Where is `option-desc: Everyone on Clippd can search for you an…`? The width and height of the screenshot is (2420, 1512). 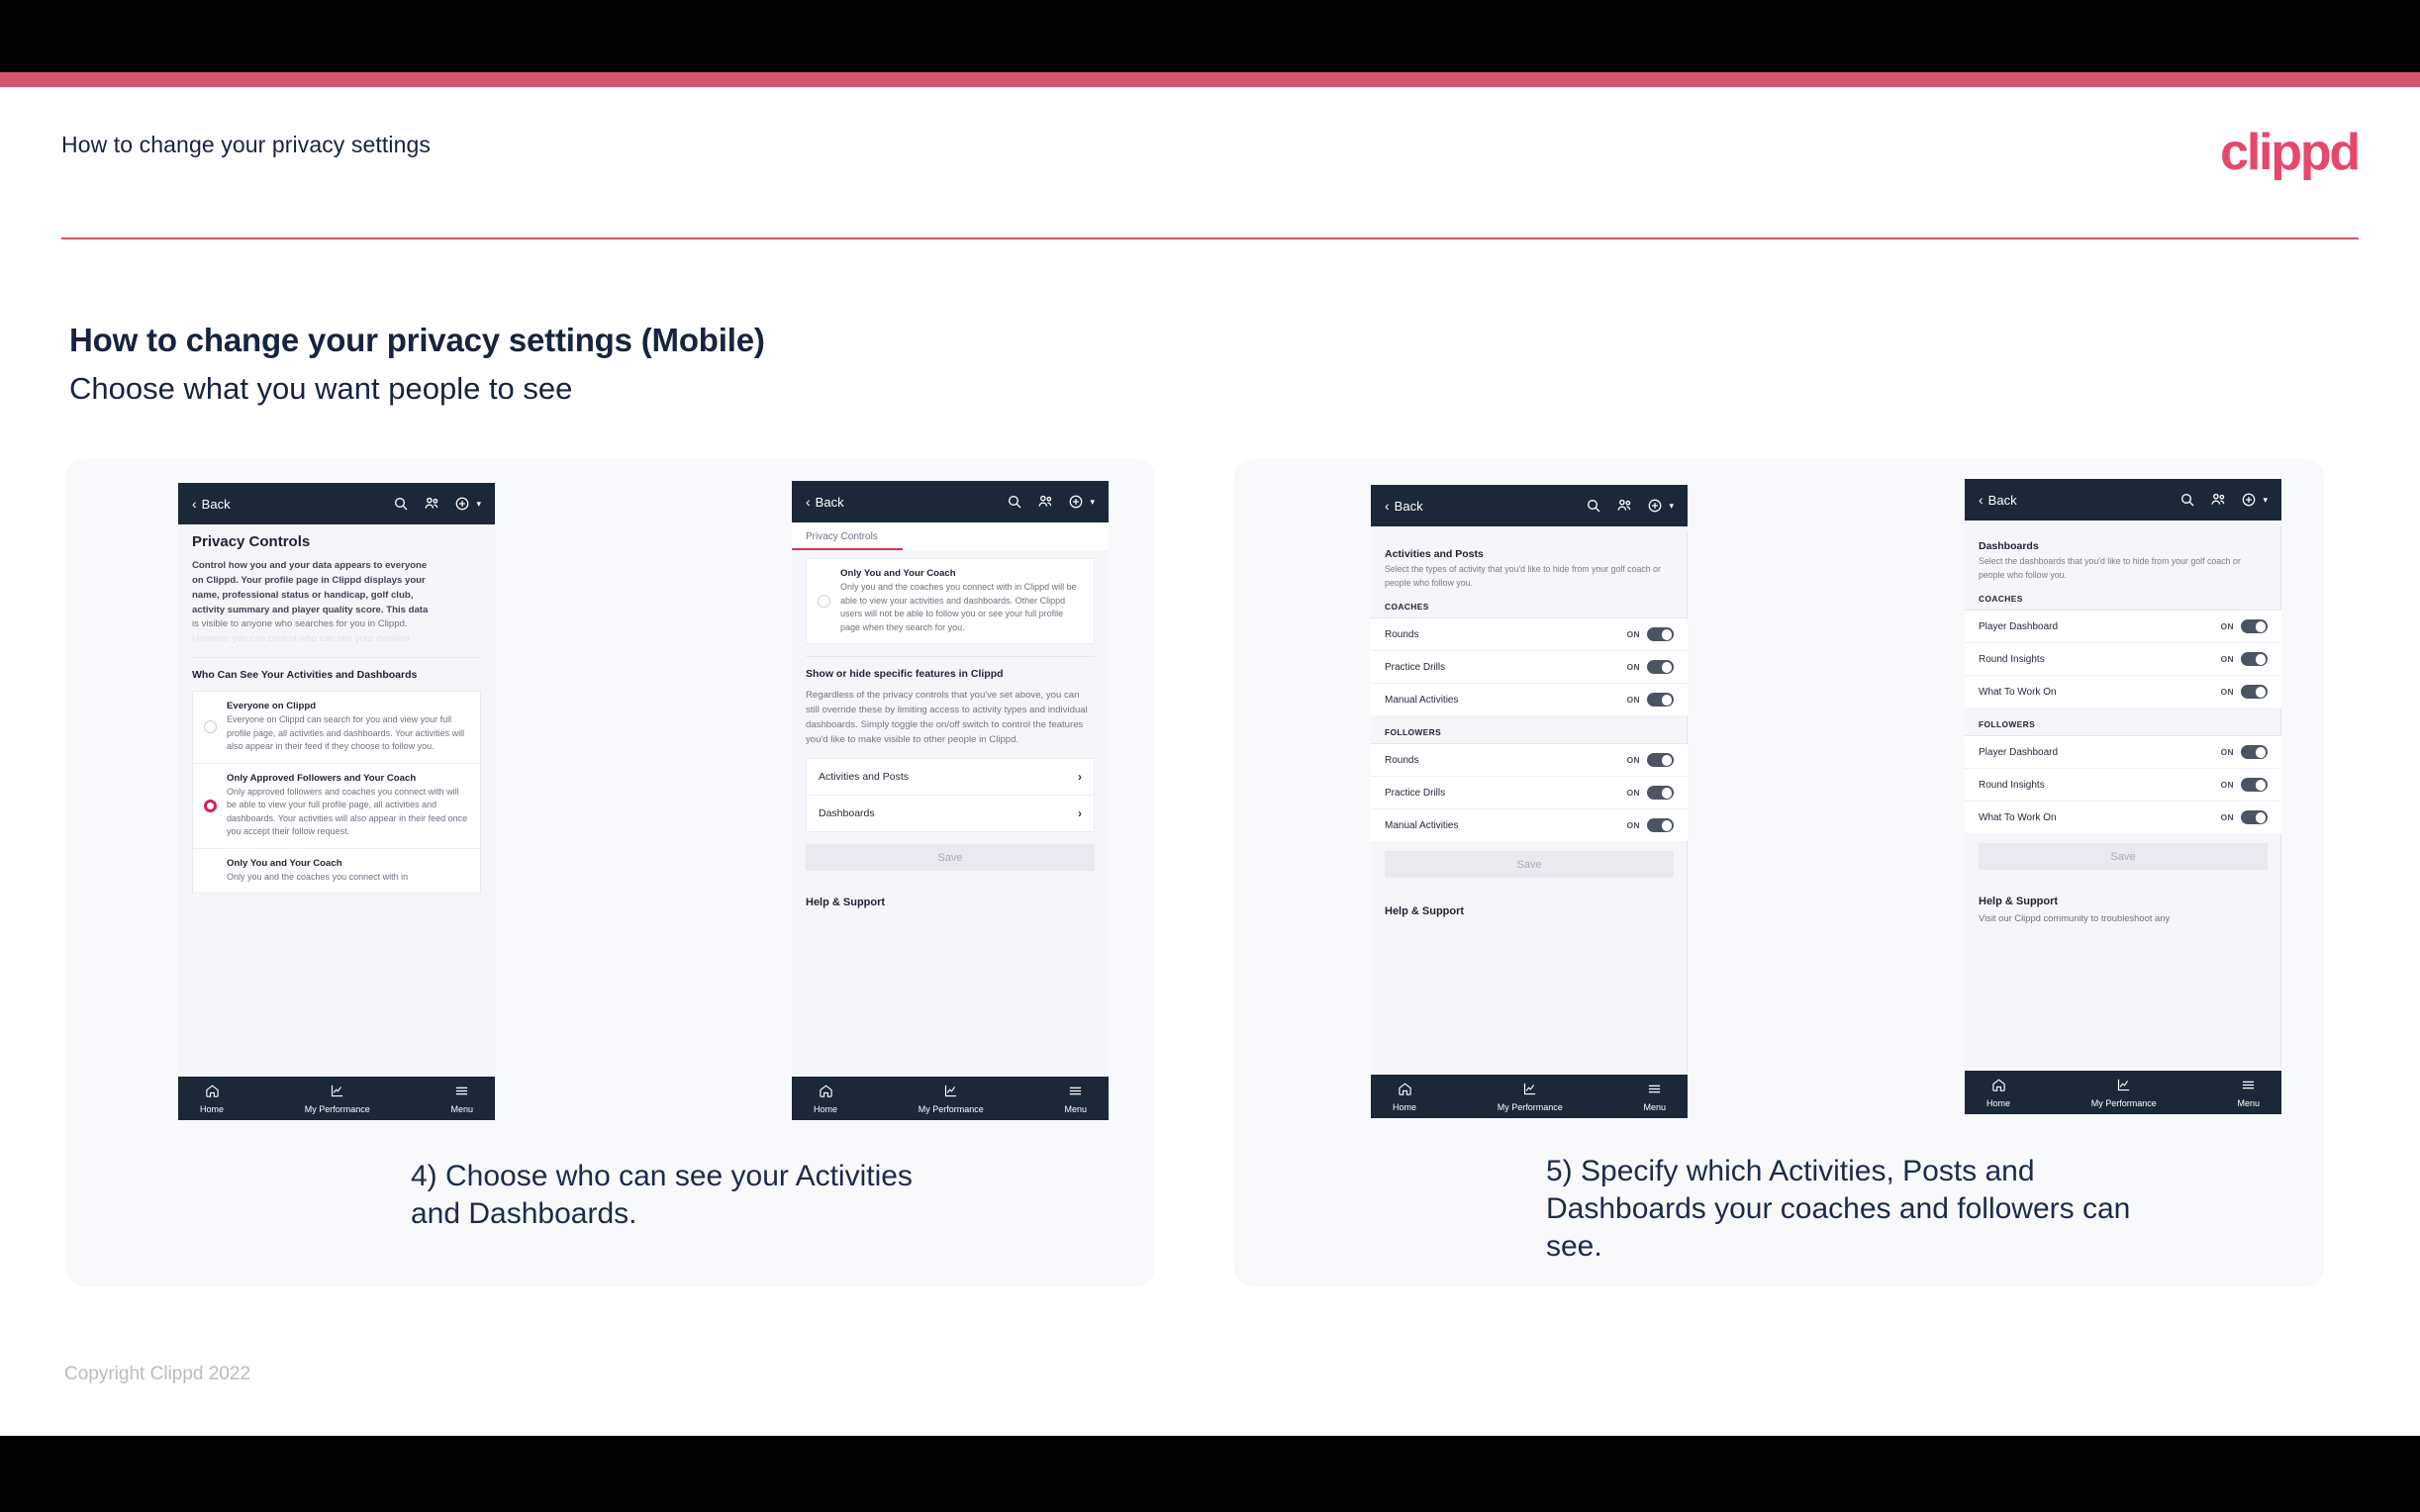 option-desc: Everyone on Clippd can search for you an… is located at coordinates (346, 733).